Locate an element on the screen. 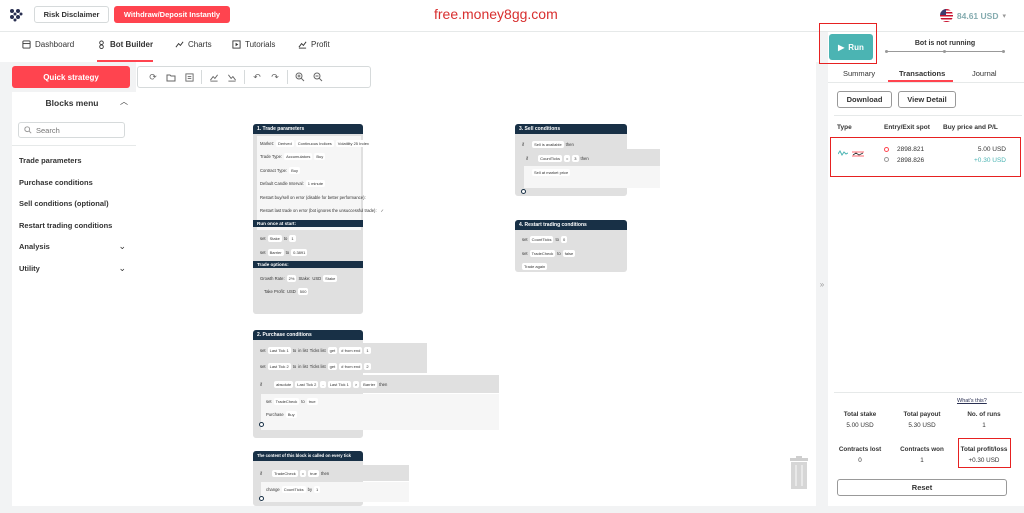  contract-type-select: Buy is located at coordinates (295, 170).